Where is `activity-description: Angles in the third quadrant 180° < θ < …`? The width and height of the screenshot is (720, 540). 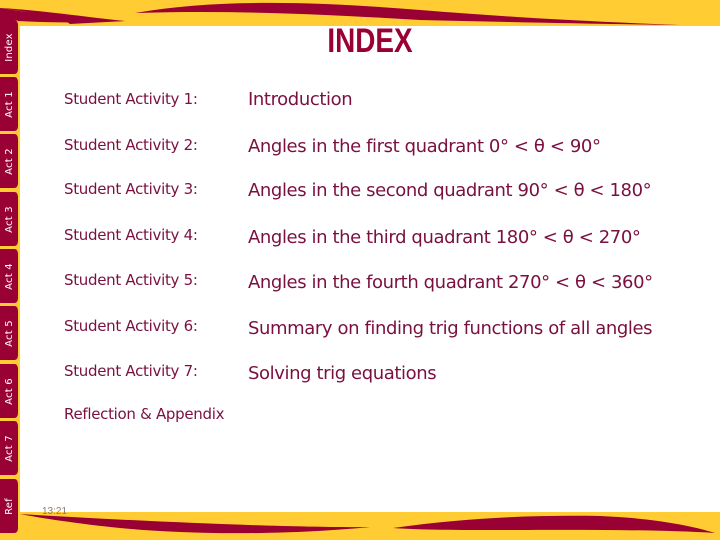
activity-description: Angles in the third quadrant 180° < θ < … is located at coordinates (444, 237).